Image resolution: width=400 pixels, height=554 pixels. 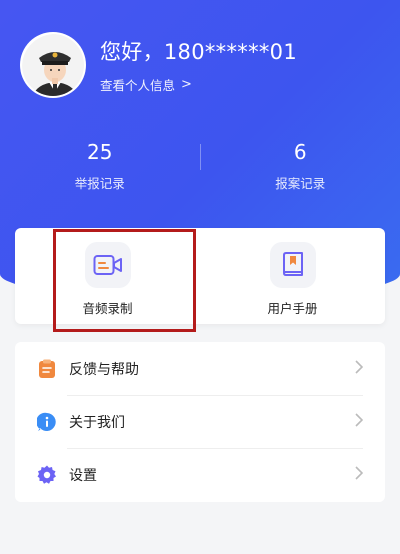 What do you see at coordinates (83, 475) in the screenshot?
I see `menu-item-label: 设置` at bounding box center [83, 475].